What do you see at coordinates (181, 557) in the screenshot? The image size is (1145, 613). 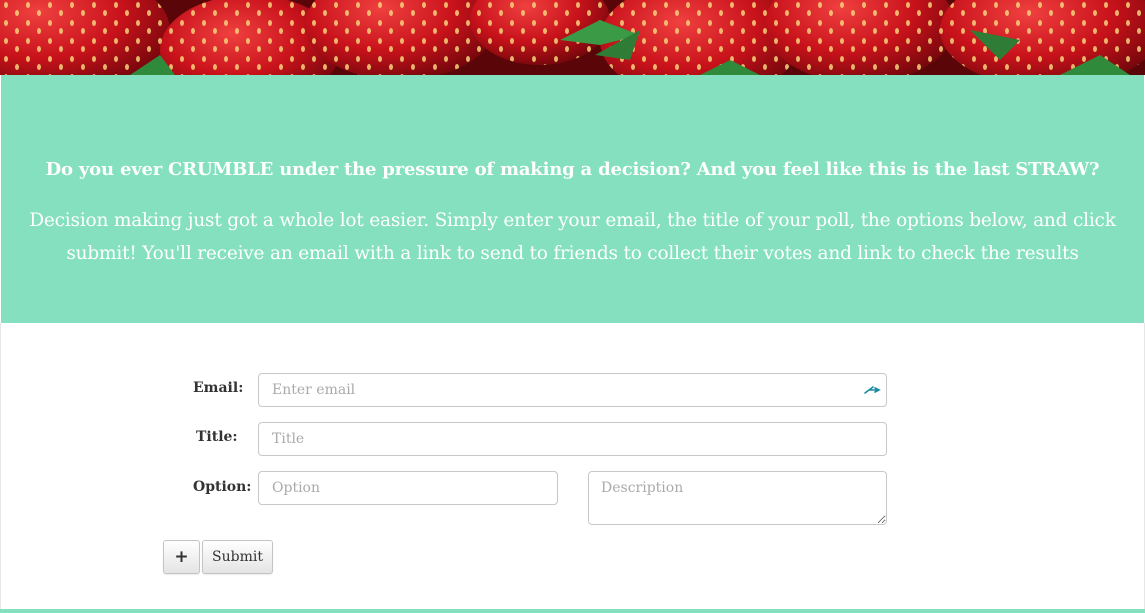 I see `add-option-button: +` at bounding box center [181, 557].